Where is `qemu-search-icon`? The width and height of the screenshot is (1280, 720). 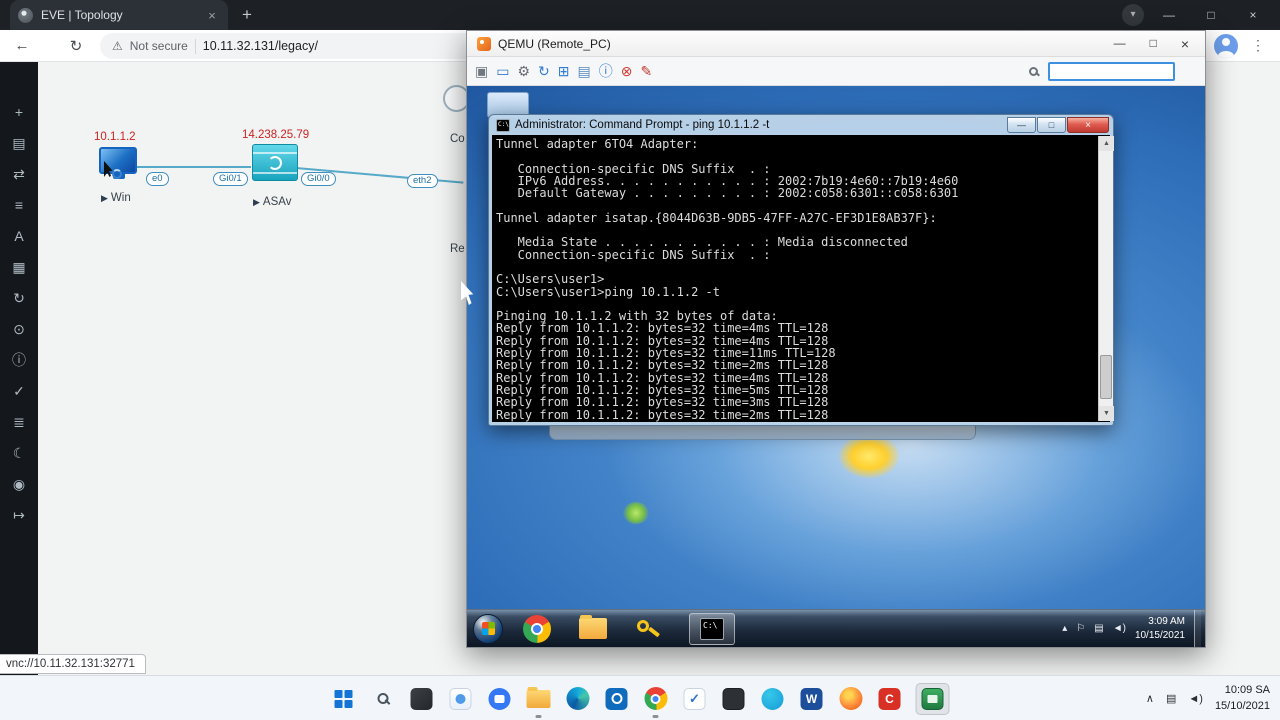 qemu-search-icon is located at coordinates (1033, 71).